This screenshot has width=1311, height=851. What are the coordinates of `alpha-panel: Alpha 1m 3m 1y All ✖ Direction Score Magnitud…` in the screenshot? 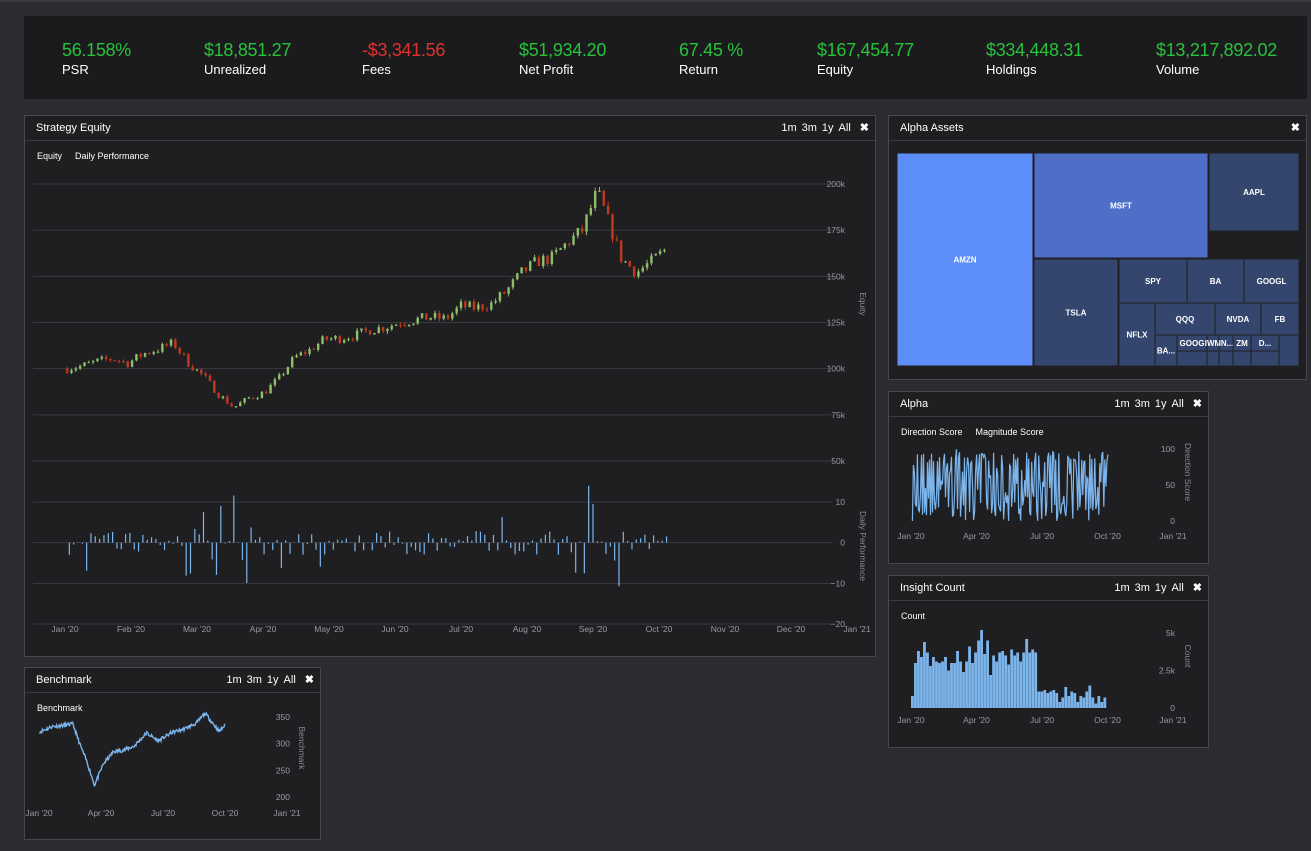 It's located at (1048, 477).